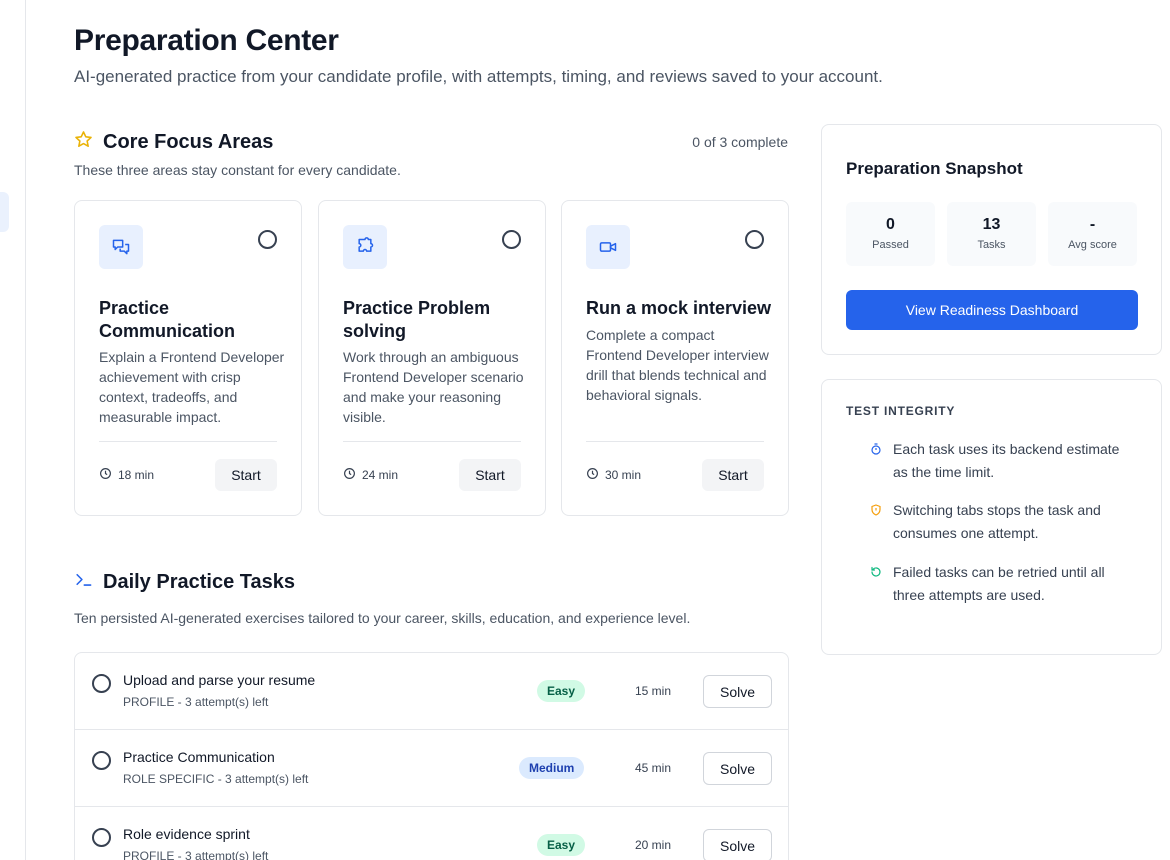  I want to click on stat-label: Avg score, so click(1092, 245).